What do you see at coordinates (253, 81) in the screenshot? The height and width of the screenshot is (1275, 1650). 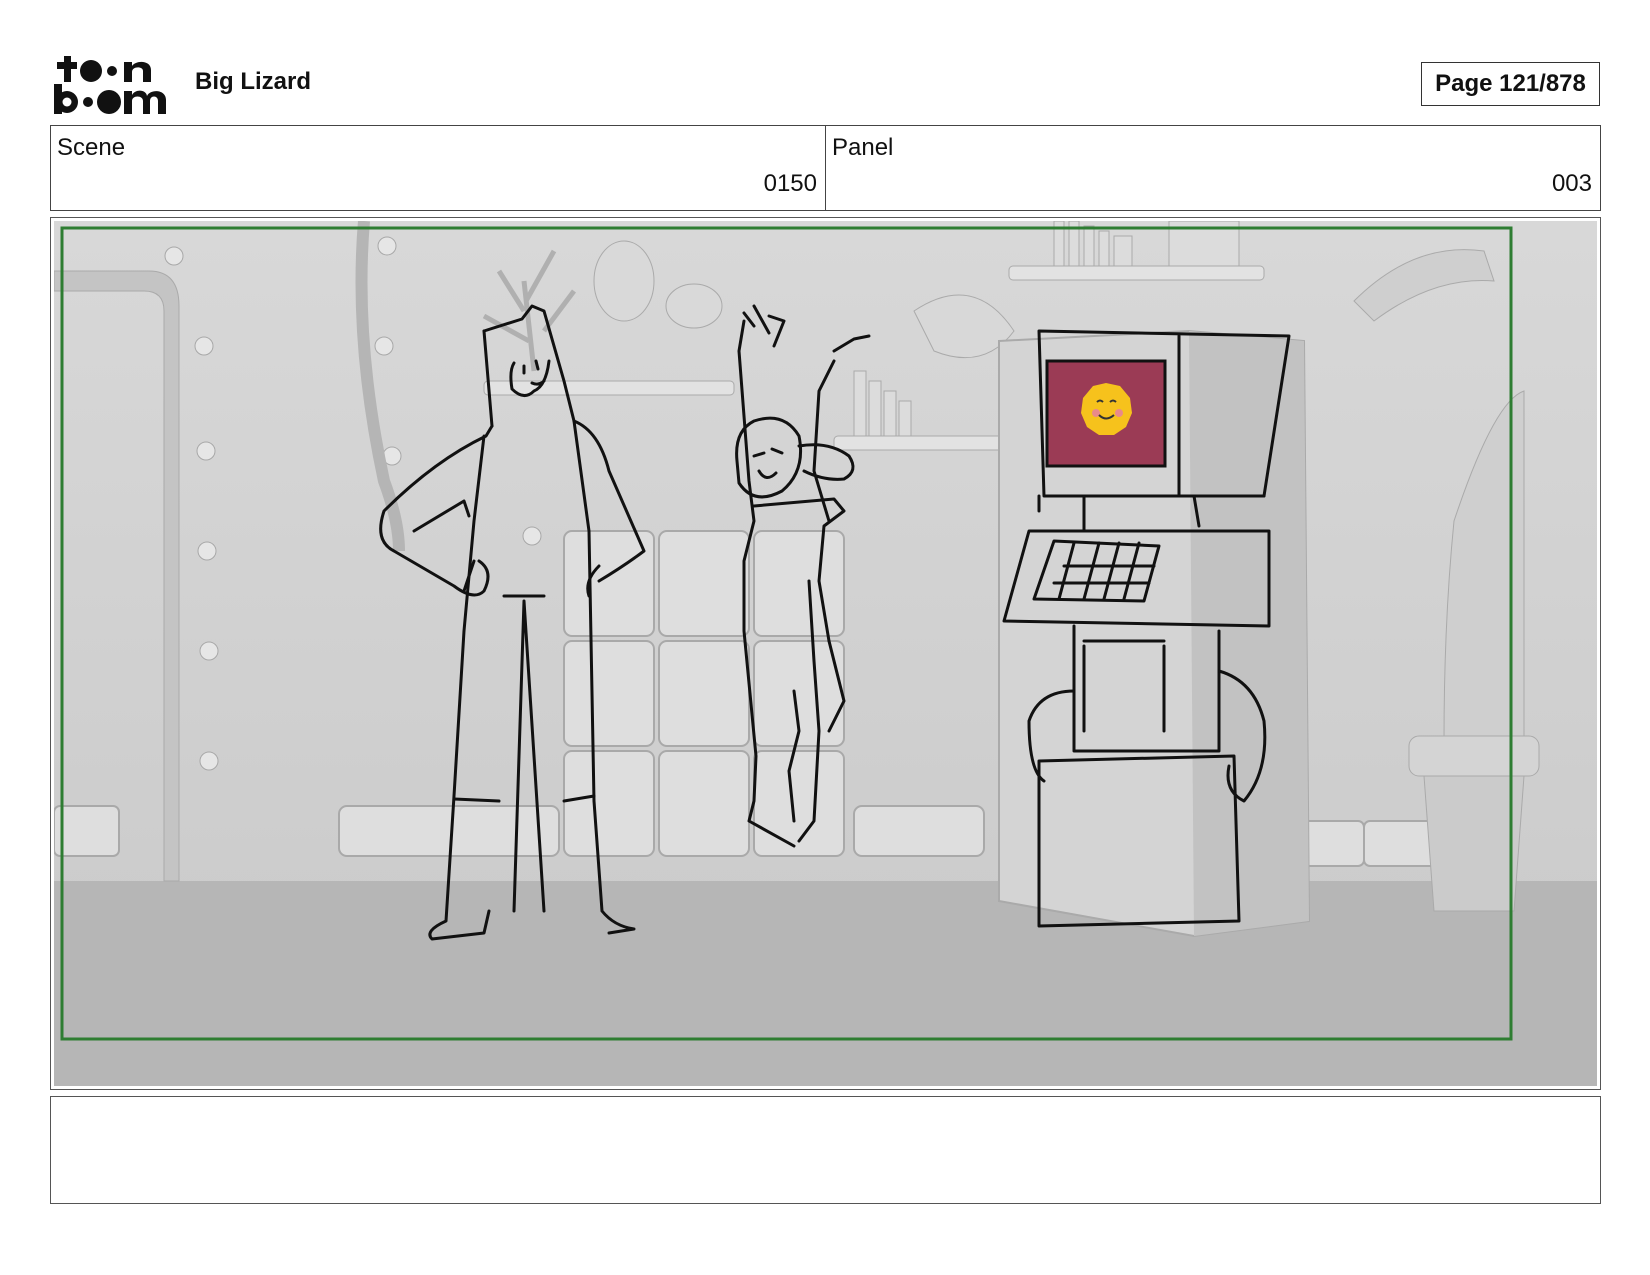 I see `project-title: Big Lizard` at bounding box center [253, 81].